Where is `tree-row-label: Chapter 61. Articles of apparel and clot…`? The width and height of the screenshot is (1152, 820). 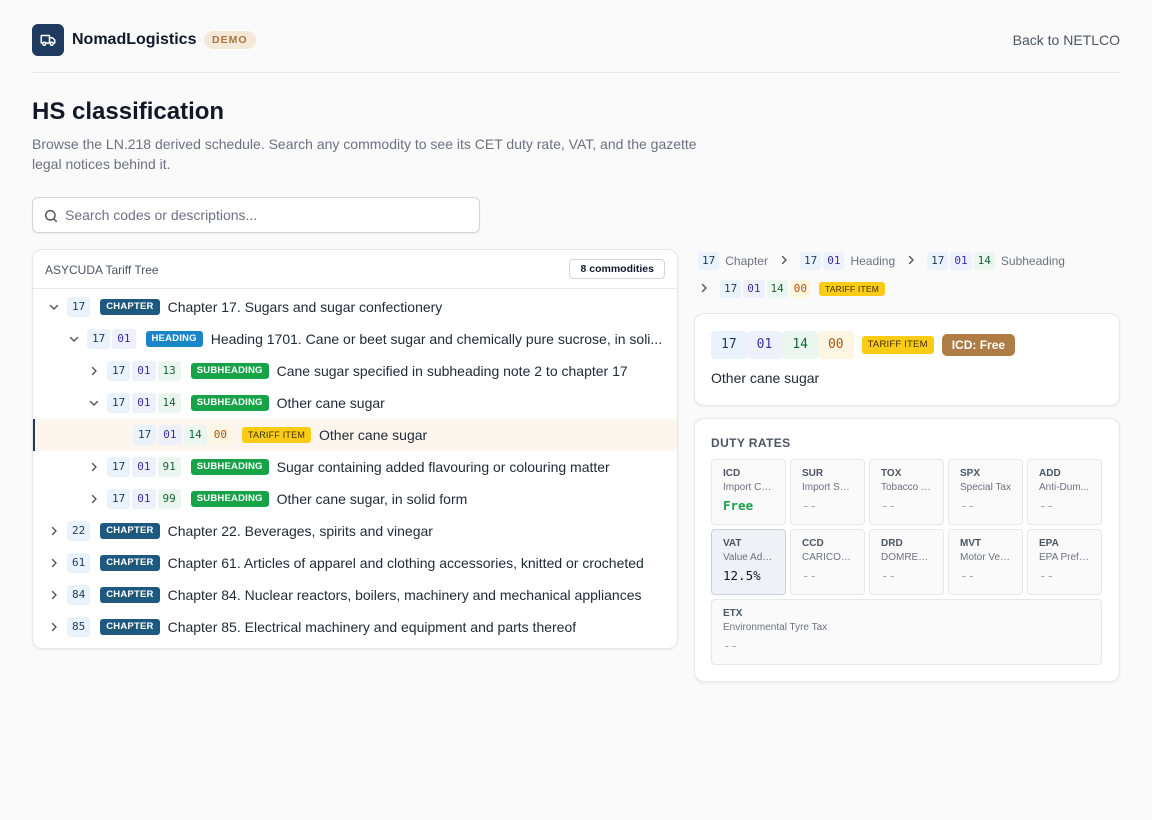
tree-row-label: Chapter 61. Articles of apparel and clot… is located at coordinates (405, 563).